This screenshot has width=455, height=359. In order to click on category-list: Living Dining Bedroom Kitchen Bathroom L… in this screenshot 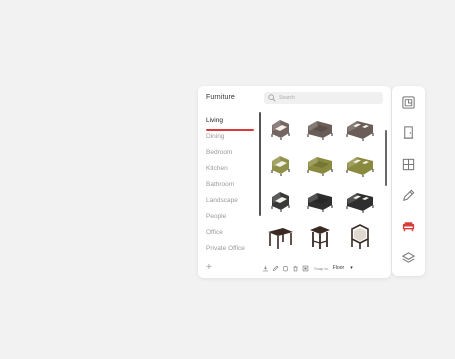, I will do `click(232, 187)`.